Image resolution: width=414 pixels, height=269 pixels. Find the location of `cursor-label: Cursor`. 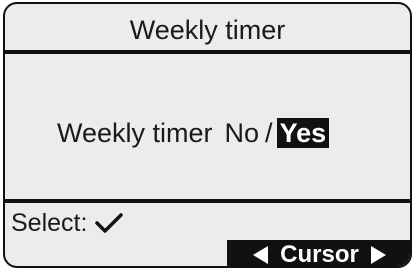

cursor-label: Cursor is located at coordinates (319, 254).